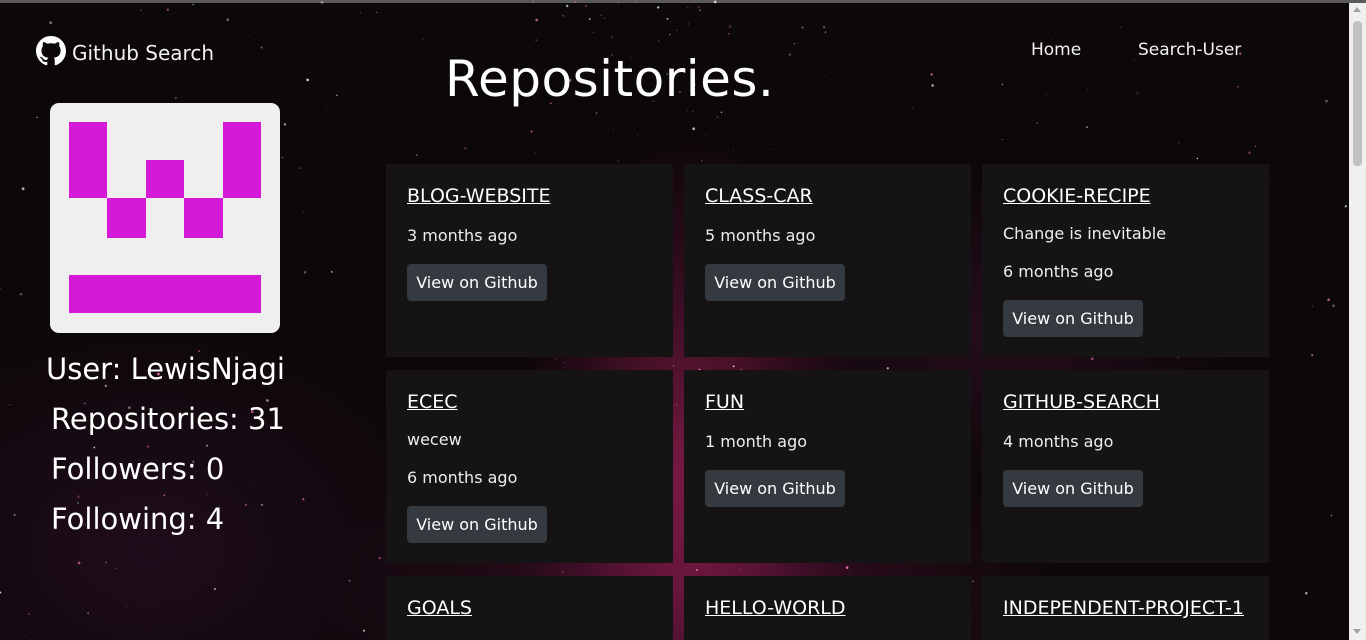 This screenshot has width=1366, height=640. I want to click on nav-link-home: Home, so click(1056, 50).